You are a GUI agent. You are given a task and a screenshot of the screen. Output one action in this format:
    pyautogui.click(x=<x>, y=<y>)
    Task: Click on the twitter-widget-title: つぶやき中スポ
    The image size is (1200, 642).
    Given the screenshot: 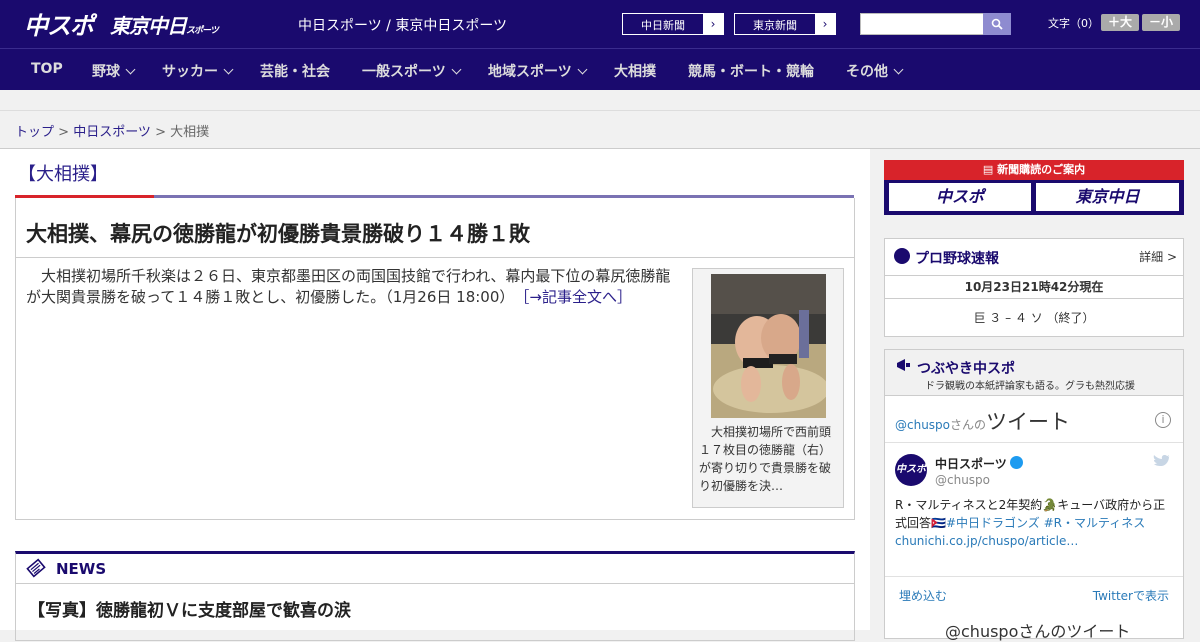 What is the action you would take?
    pyautogui.click(x=966, y=369)
    